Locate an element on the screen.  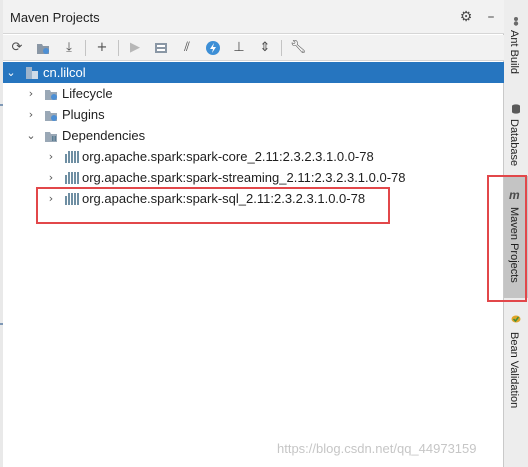
tree-node-plugins: › Plugins is located at coordinates (253, 114).